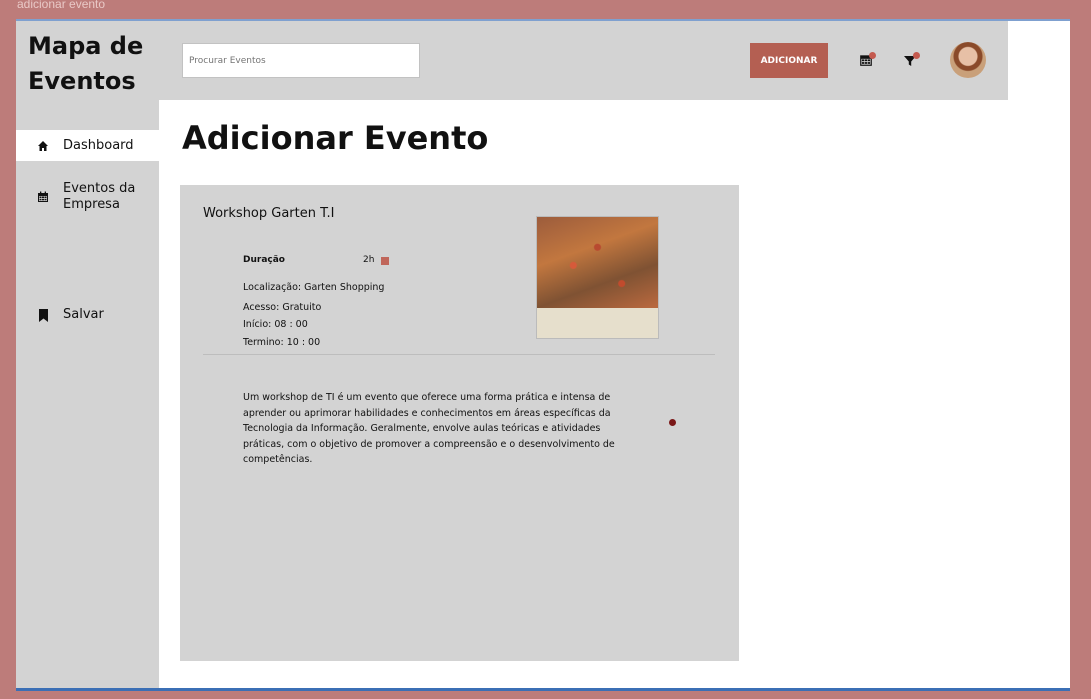  What do you see at coordinates (264, 260) in the screenshot?
I see `duration-label: Duração` at bounding box center [264, 260].